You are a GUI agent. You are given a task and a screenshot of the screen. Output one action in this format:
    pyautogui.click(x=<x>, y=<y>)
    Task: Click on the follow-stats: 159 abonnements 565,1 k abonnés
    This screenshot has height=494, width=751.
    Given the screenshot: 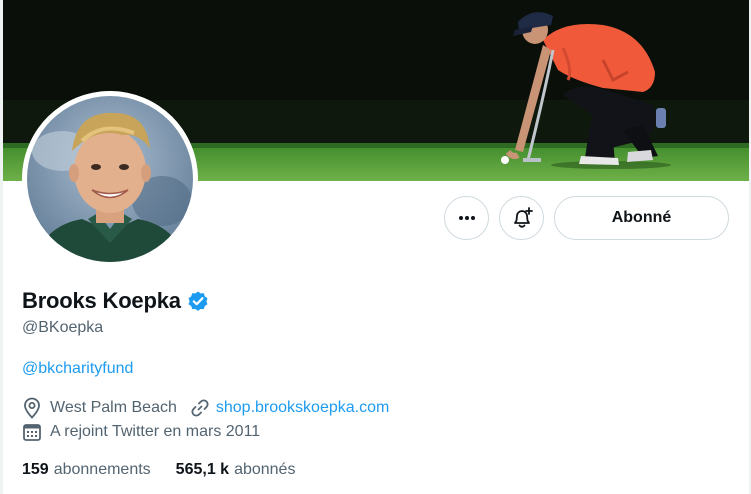 What is the action you would take?
    pyautogui.click(x=158, y=470)
    